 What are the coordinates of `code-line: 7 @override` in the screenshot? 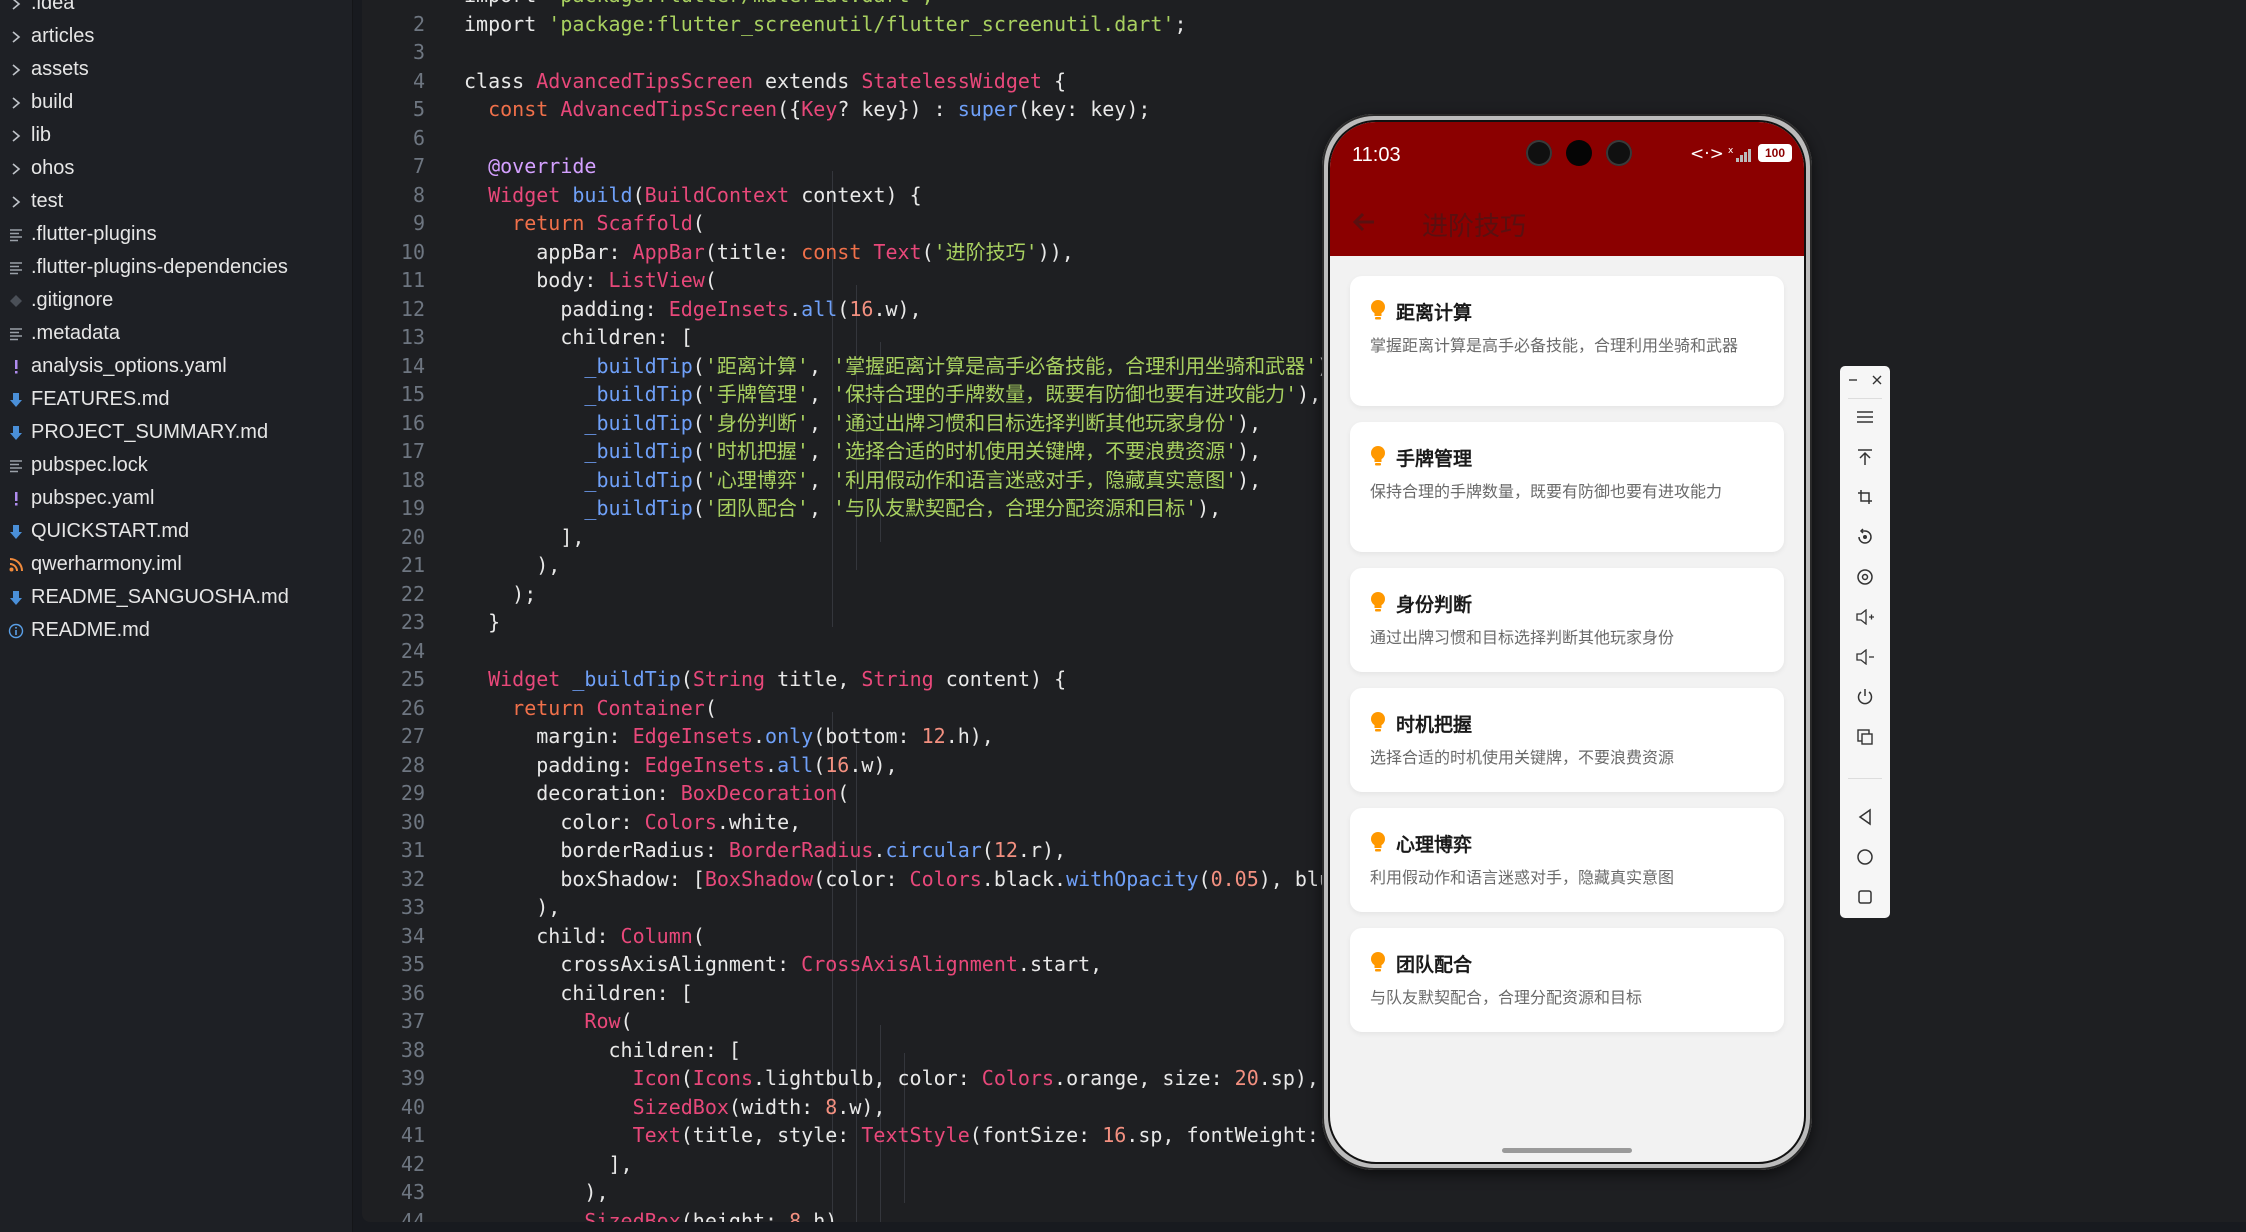 It's located at (1304, 166).